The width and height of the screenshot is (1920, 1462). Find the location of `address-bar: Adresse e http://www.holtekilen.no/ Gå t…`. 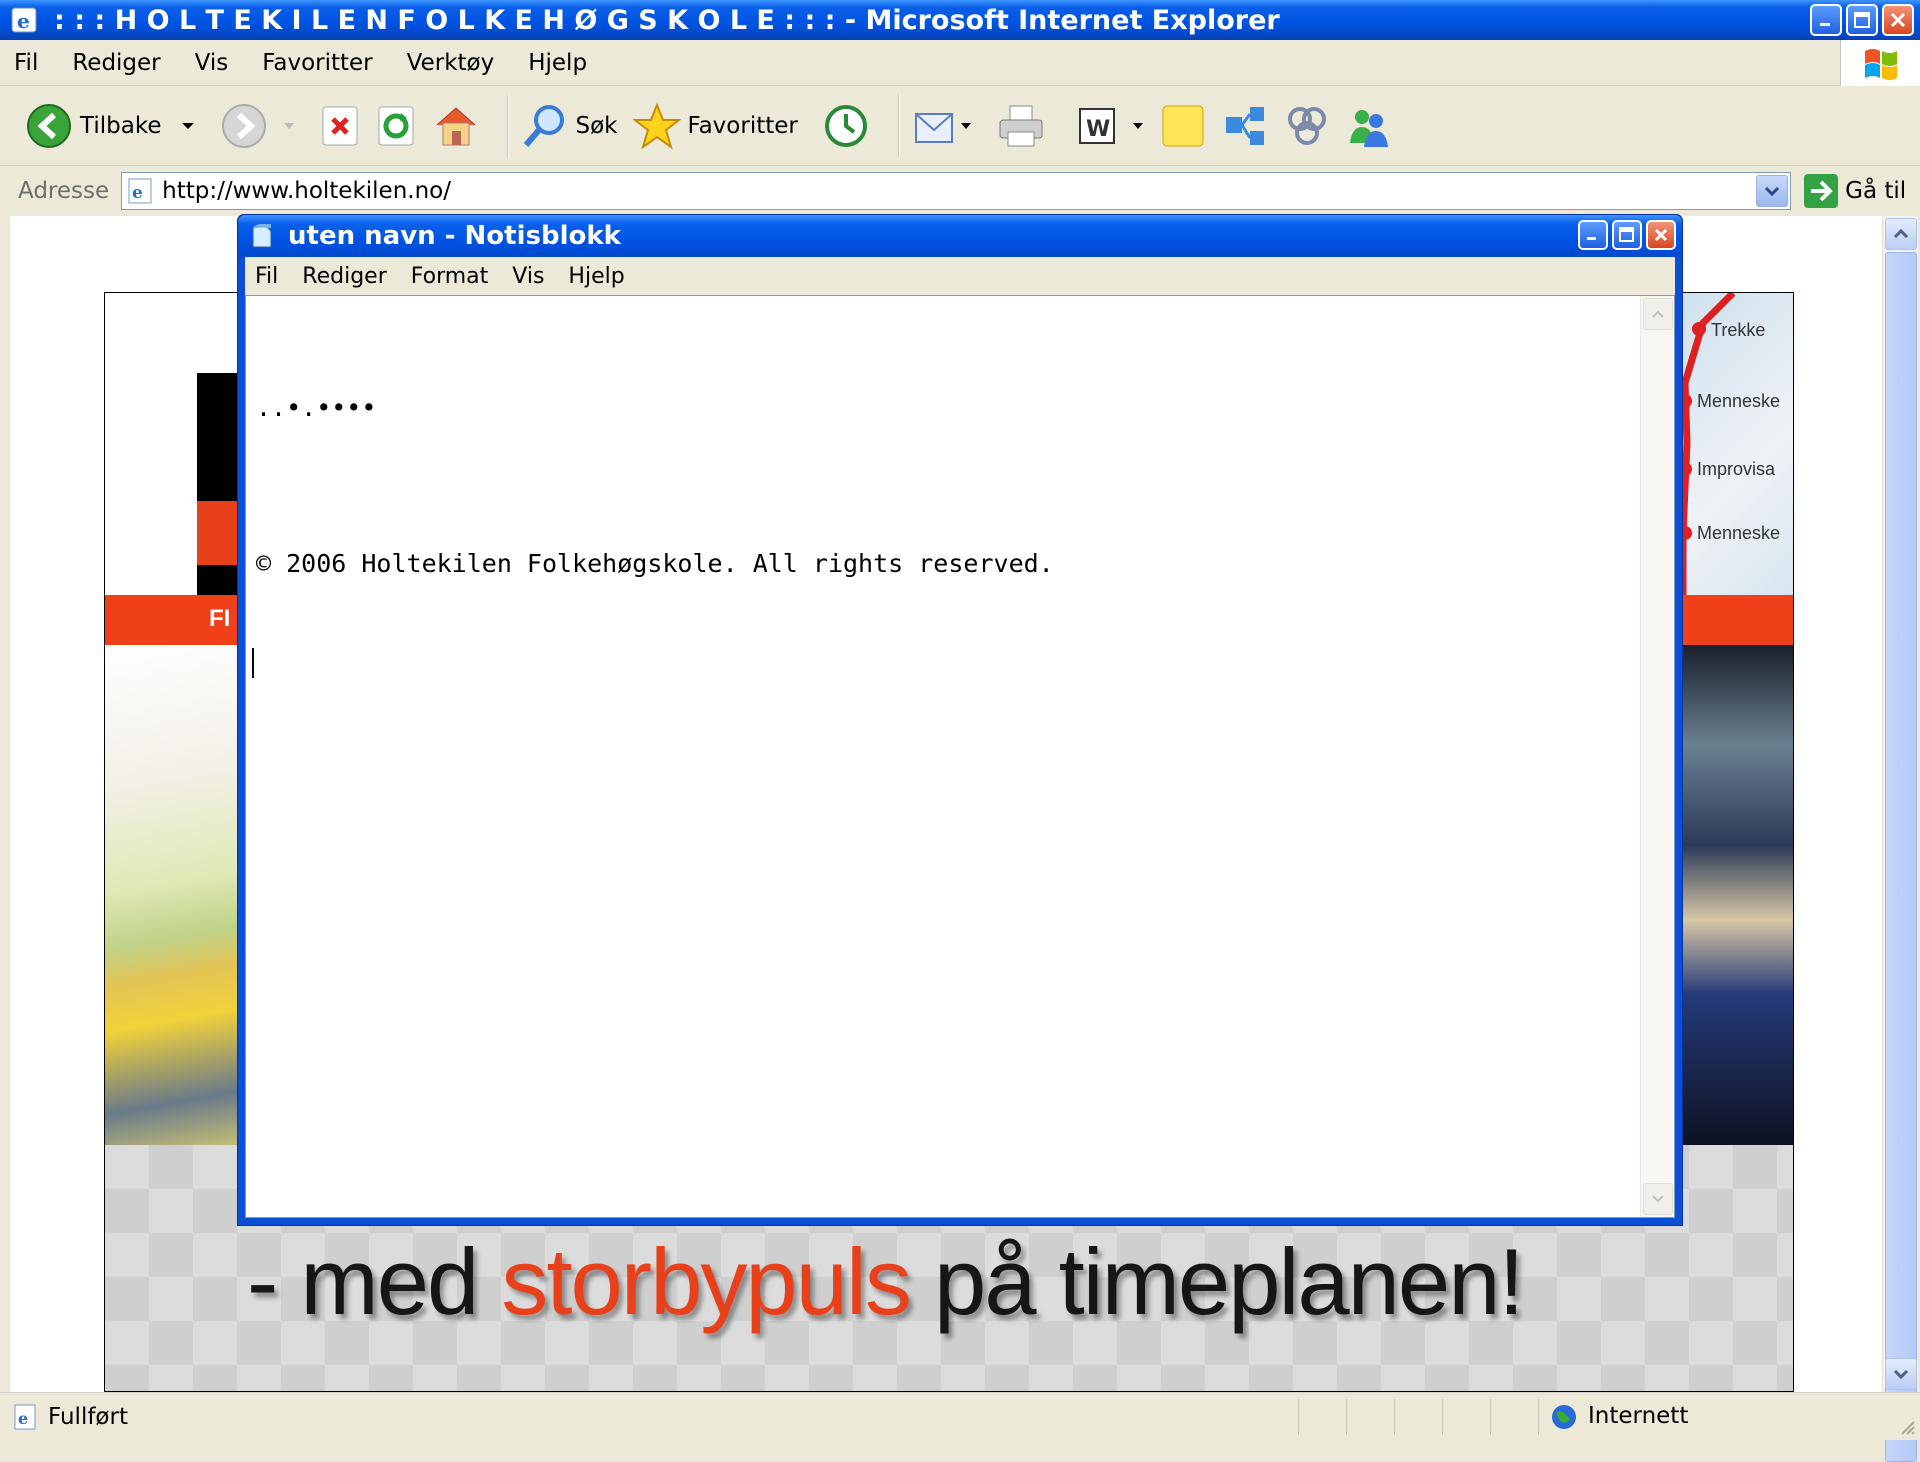

address-bar: Adresse e http://www.holtekilen.no/ Gå t… is located at coordinates (960, 191).